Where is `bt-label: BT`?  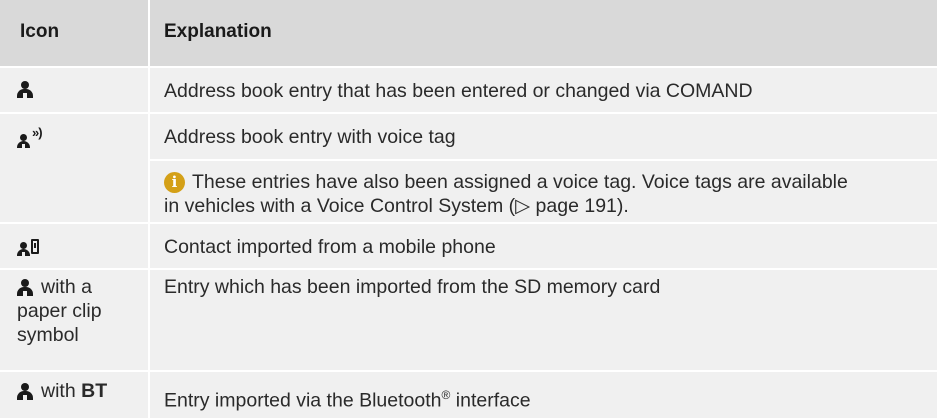 bt-label: BT is located at coordinates (94, 391).